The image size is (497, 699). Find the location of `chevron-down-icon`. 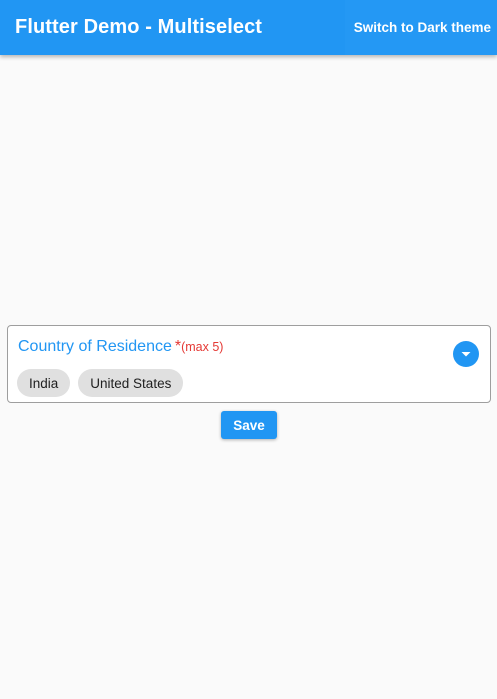

chevron-down-icon is located at coordinates (466, 354).